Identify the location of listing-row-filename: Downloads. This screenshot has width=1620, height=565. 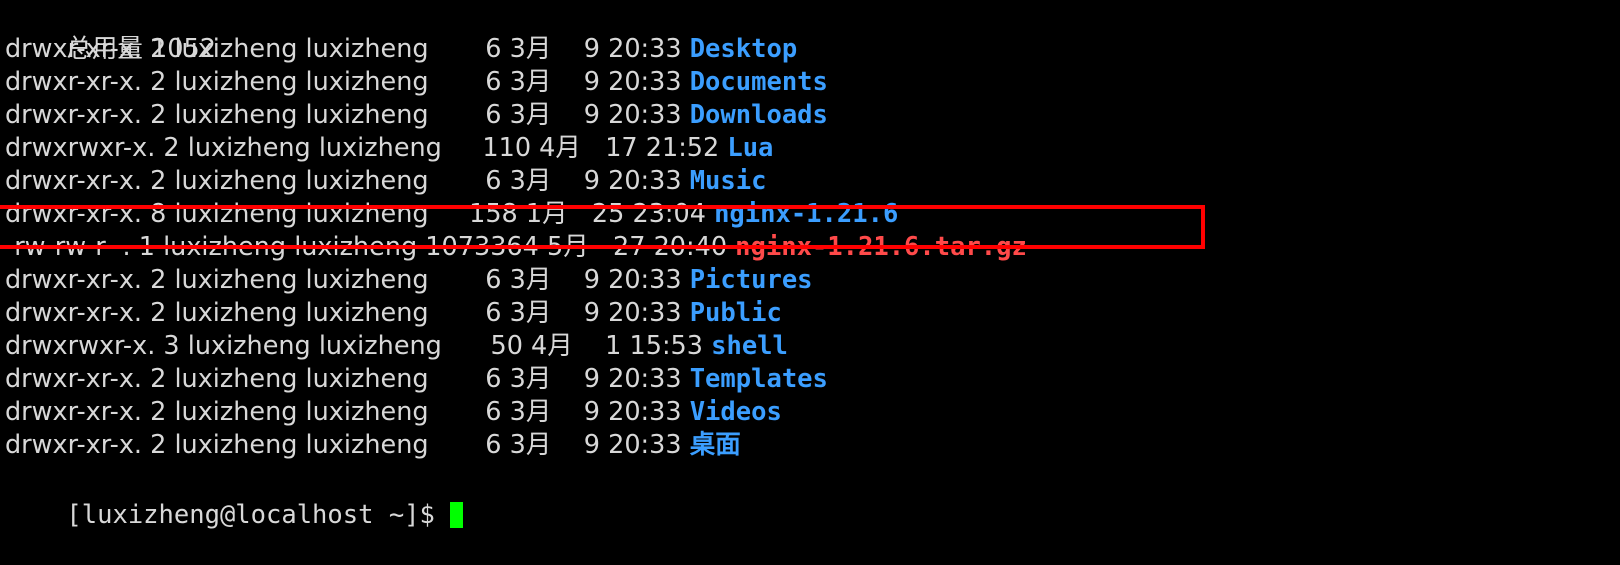
(759, 115).